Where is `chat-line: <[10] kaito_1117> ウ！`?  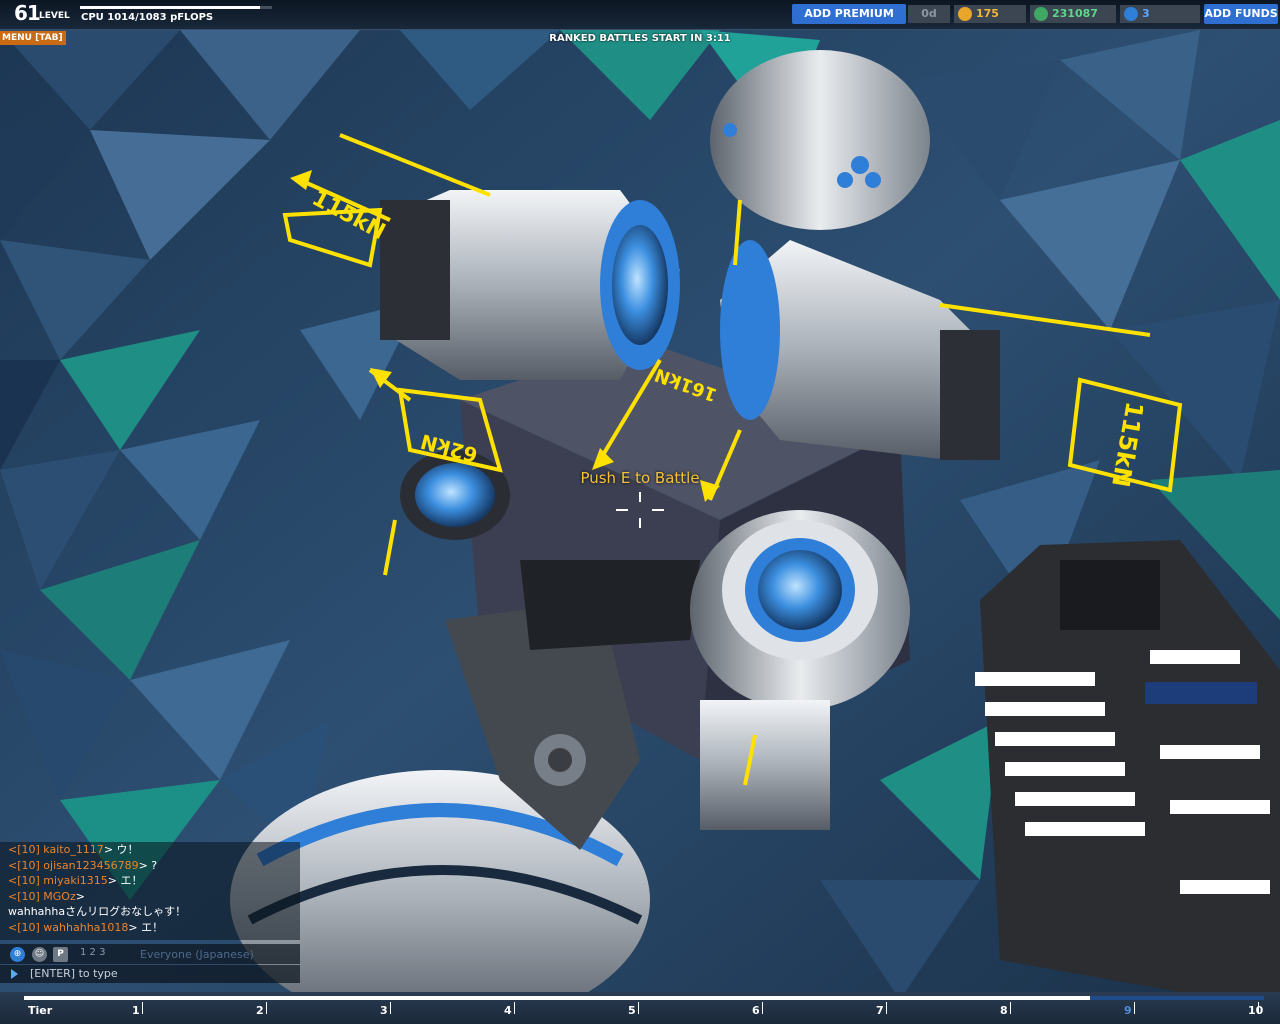 chat-line: <[10] kaito_1117> ウ！ is located at coordinates (73, 849).